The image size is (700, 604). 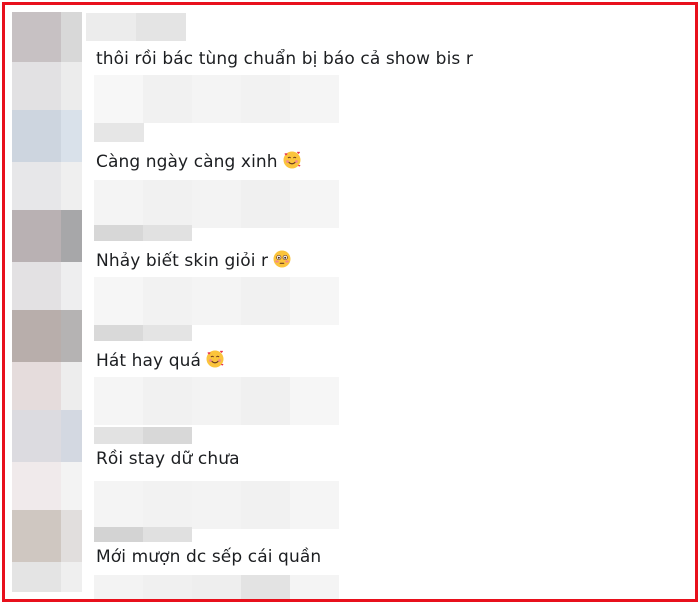 What do you see at coordinates (194, 260) in the screenshot?
I see `comment-text: Nhảy biết skin giỏi r` at bounding box center [194, 260].